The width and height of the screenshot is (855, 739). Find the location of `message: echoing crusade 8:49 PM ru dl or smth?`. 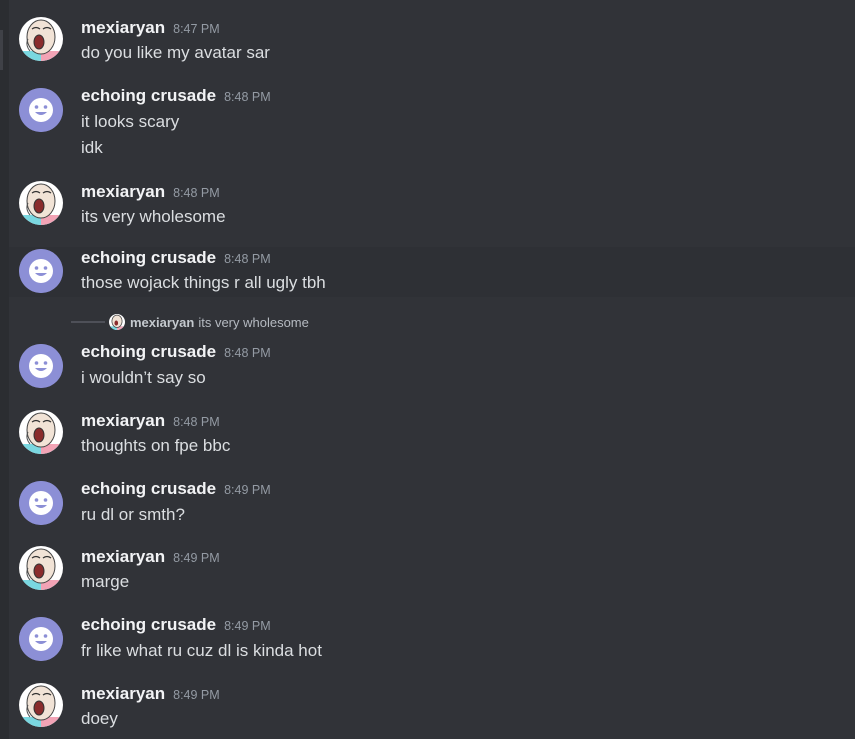

message: echoing crusade 8:49 PM ru dl or smth? is located at coordinates (432, 501).